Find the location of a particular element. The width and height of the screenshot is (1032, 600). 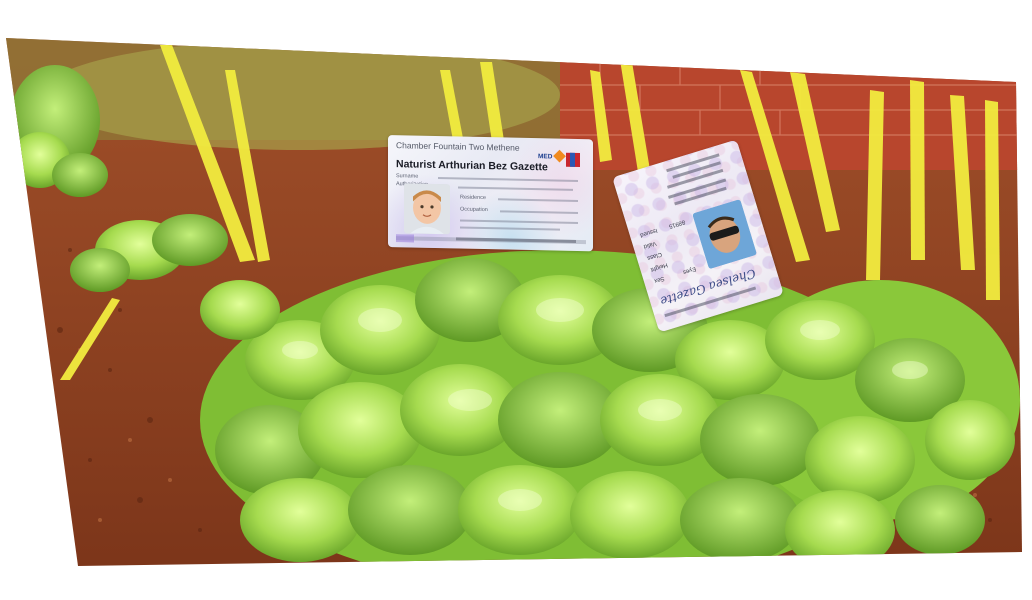

logo-flag-icon is located at coordinates (573, 160).